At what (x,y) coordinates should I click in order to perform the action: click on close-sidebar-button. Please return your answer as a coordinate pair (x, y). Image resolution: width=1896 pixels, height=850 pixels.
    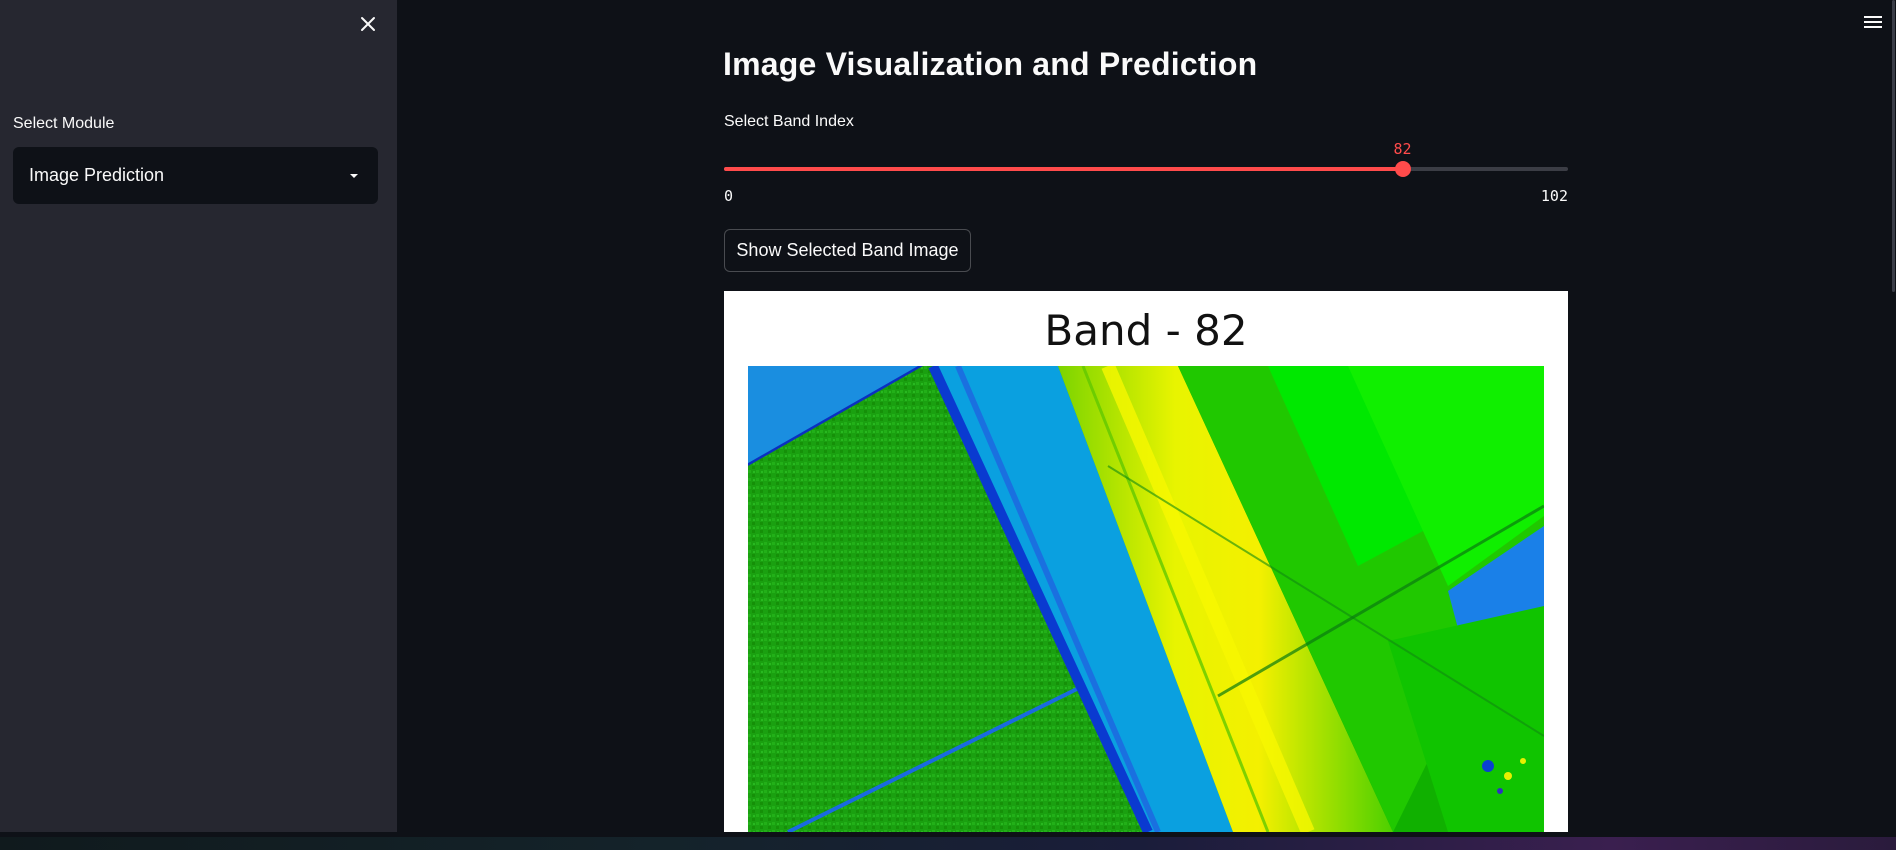
    Looking at the image, I should click on (368, 24).